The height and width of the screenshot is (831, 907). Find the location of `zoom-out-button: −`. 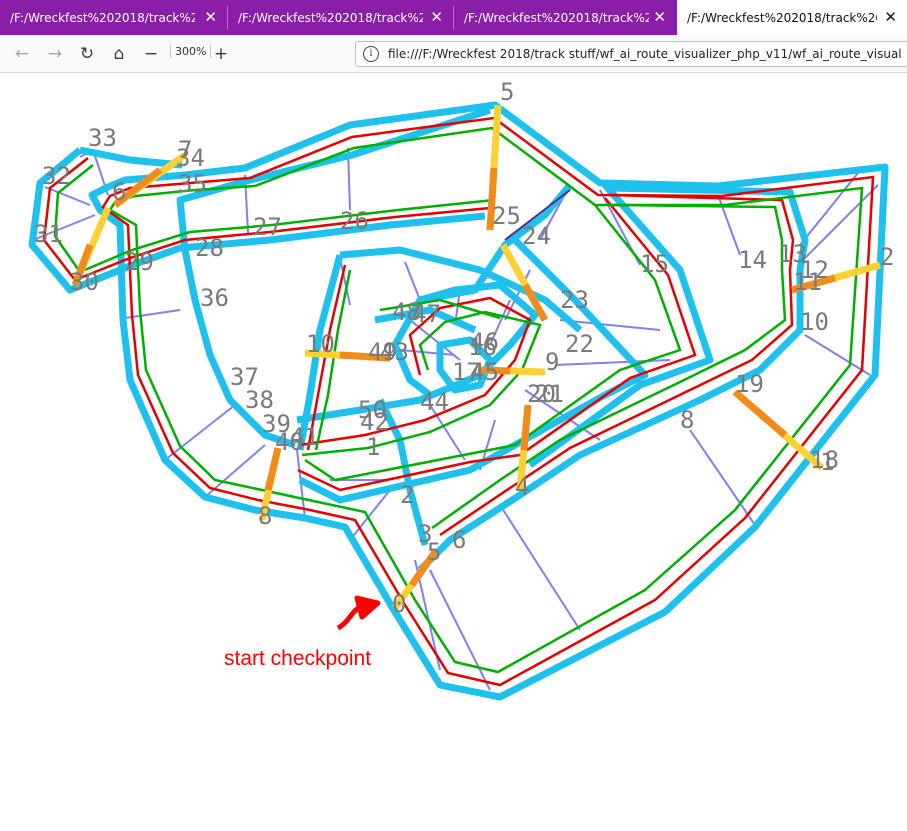

zoom-out-button: − is located at coordinates (151, 53).